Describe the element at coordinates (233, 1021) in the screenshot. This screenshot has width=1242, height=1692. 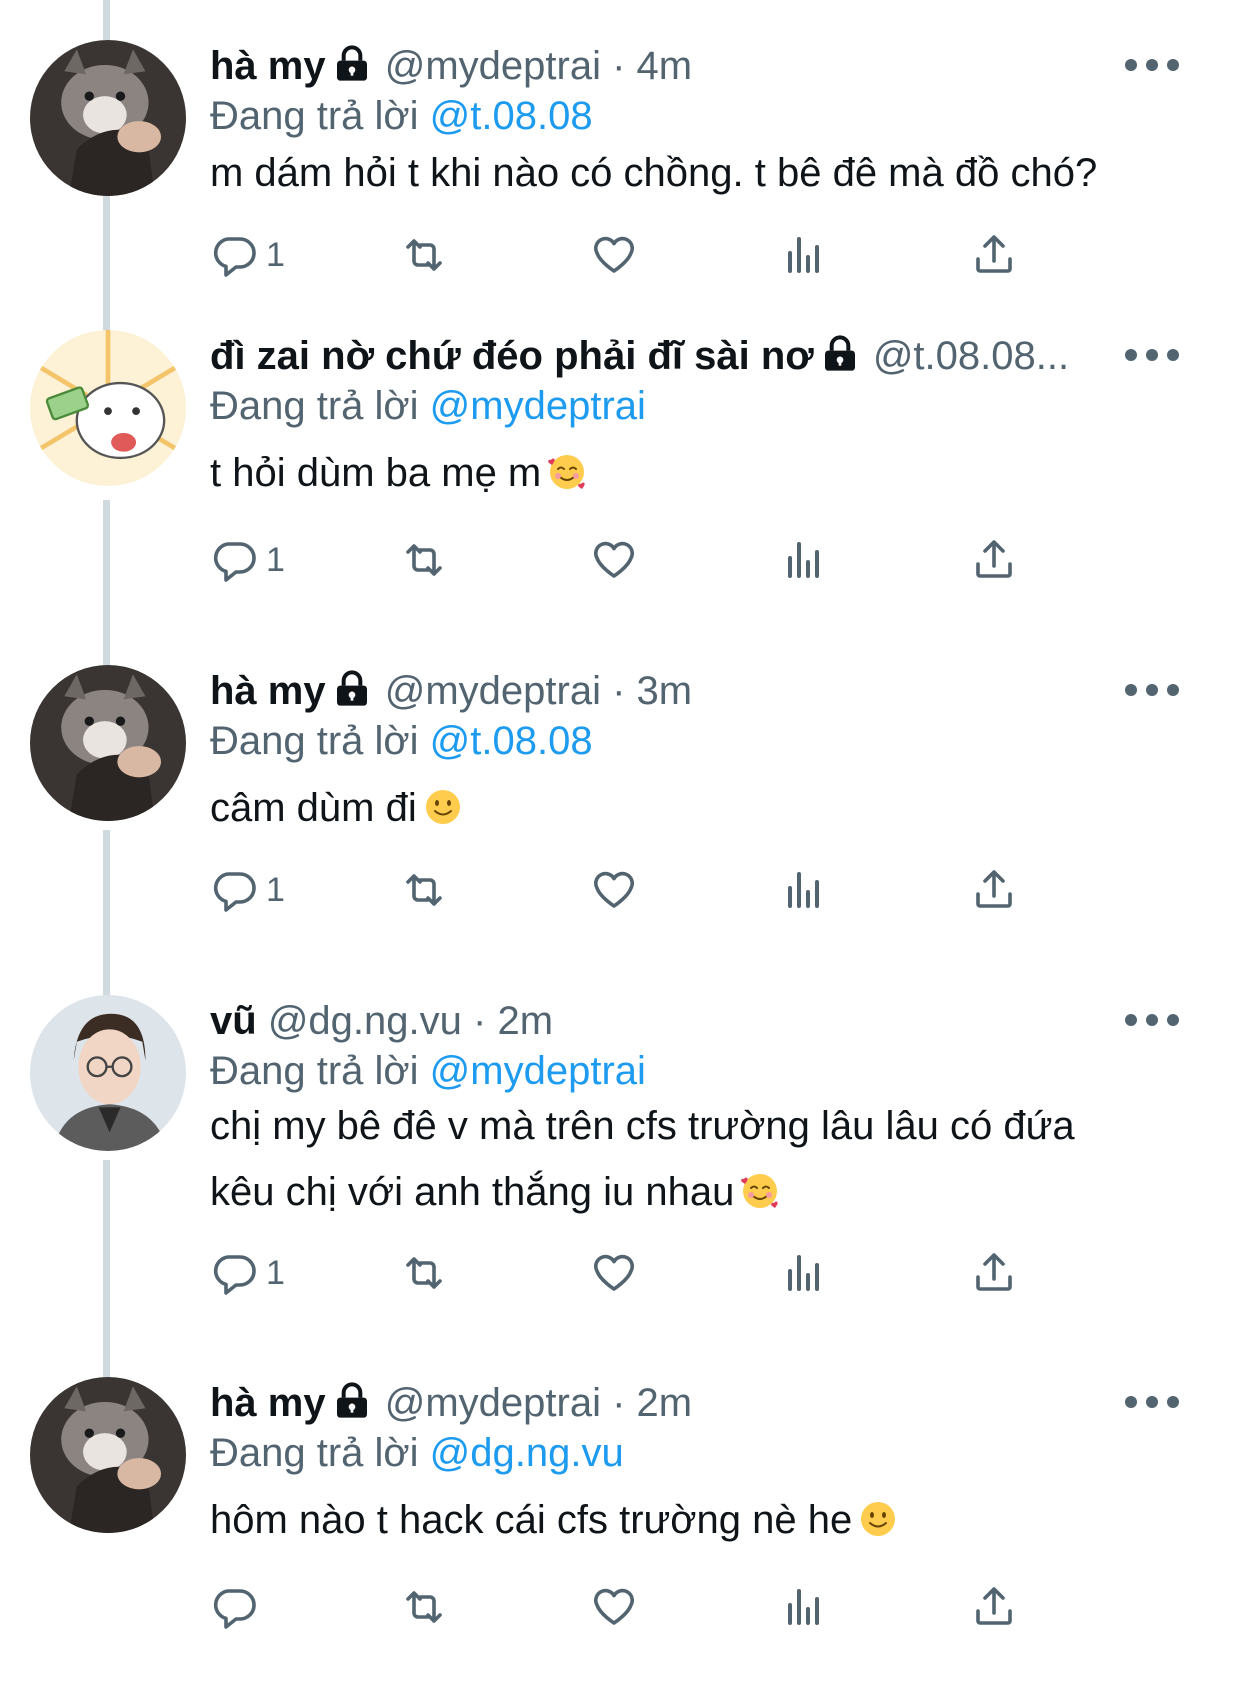
I see `display-name: vũ` at that location.